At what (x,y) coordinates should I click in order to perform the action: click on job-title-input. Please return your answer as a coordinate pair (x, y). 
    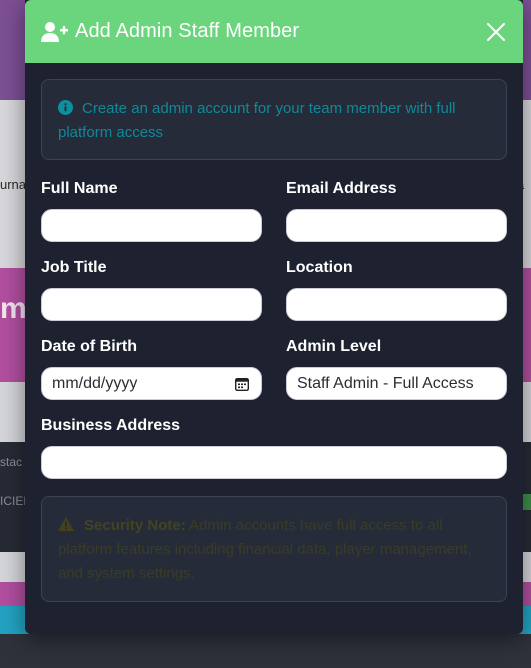
    Looking at the image, I should click on (151, 304).